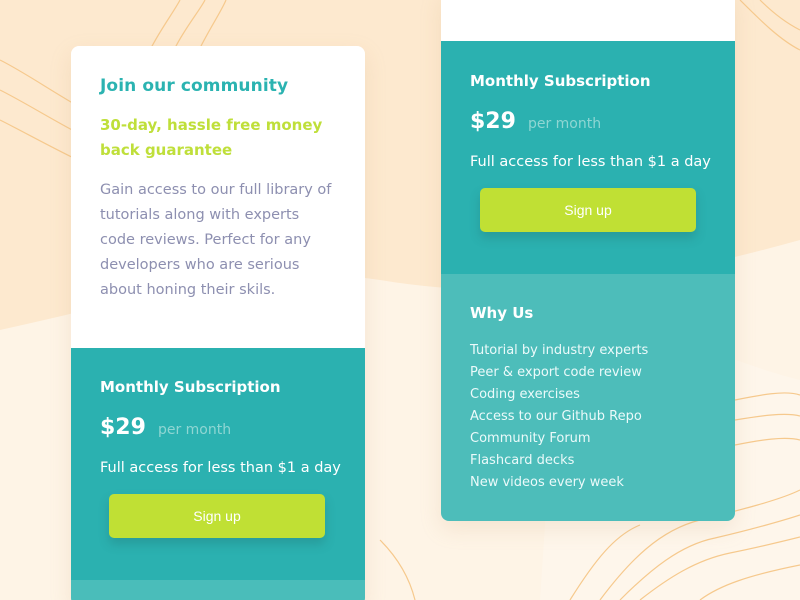 This screenshot has width=800, height=600. I want to click on list-item: Coding exercises, so click(525, 394).